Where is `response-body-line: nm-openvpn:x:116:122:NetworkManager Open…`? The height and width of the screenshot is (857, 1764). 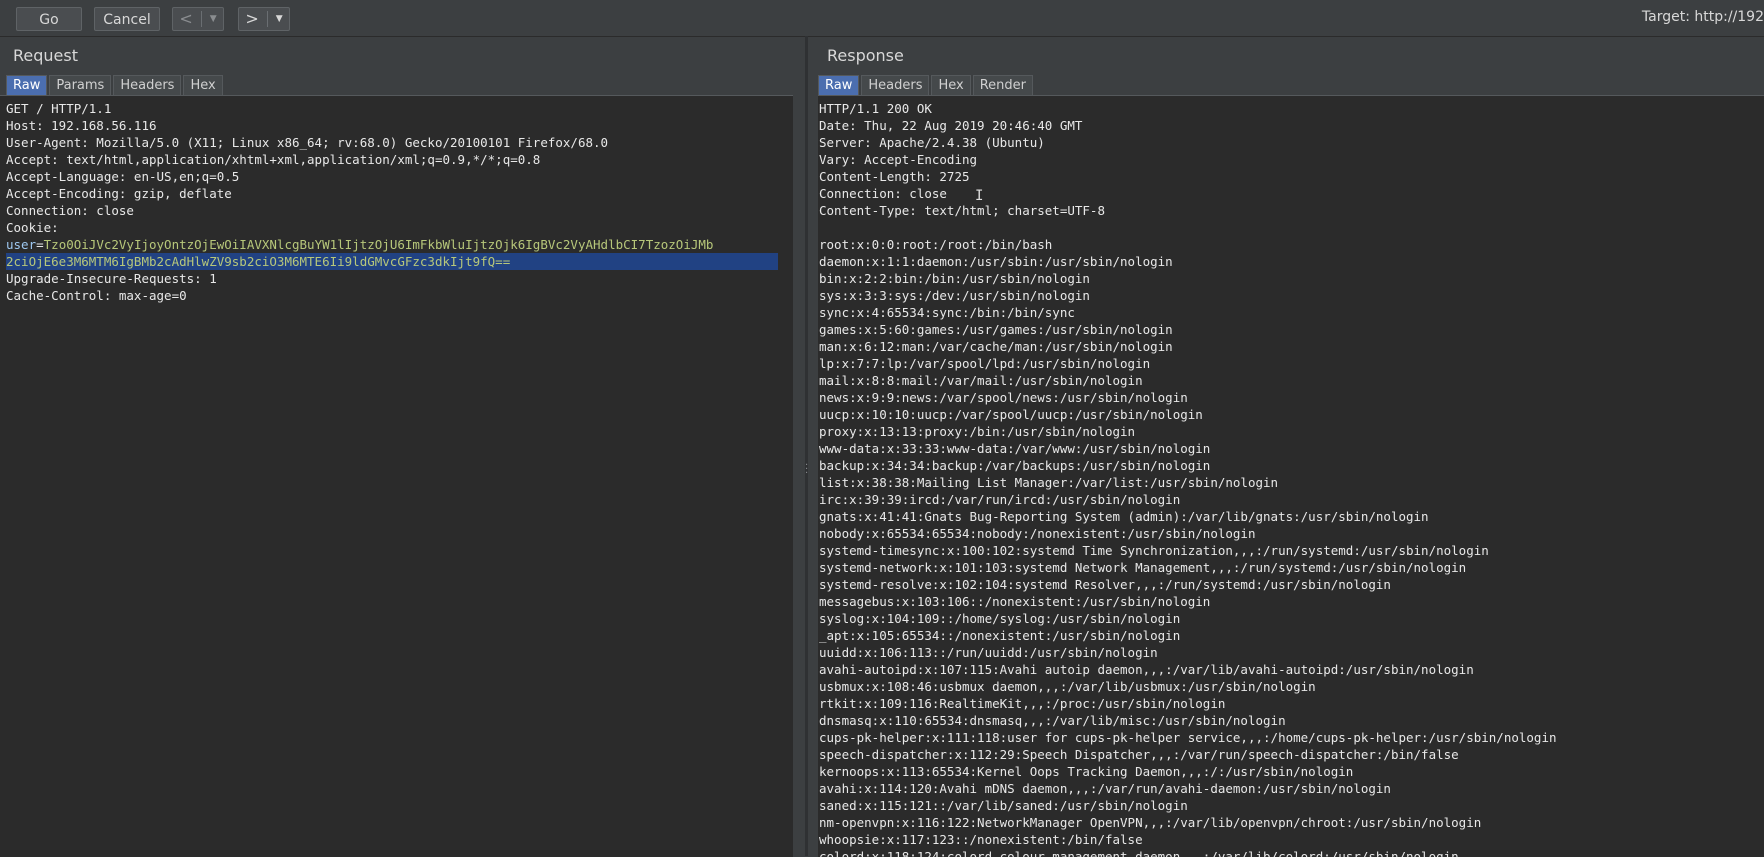 response-body-line: nm-openvpn:x:116:122:NetworkManager Open… is located at coordinates (1150, 822).